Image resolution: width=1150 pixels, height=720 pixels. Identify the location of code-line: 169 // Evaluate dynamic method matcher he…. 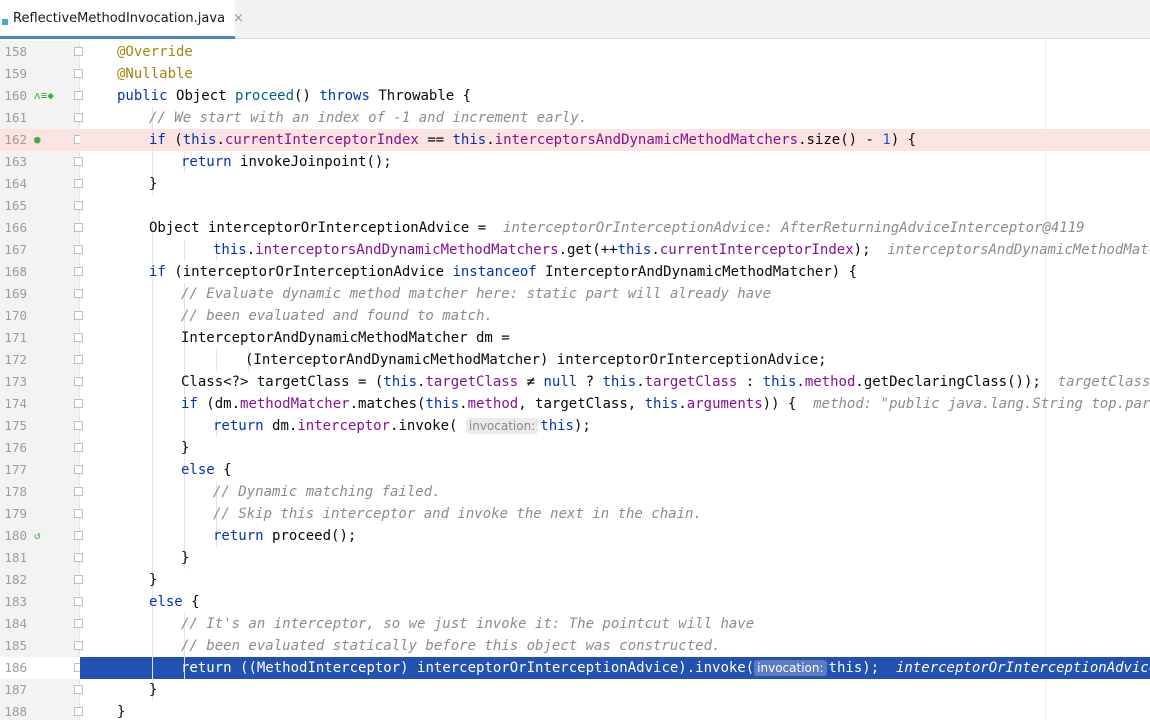
(575, 294).